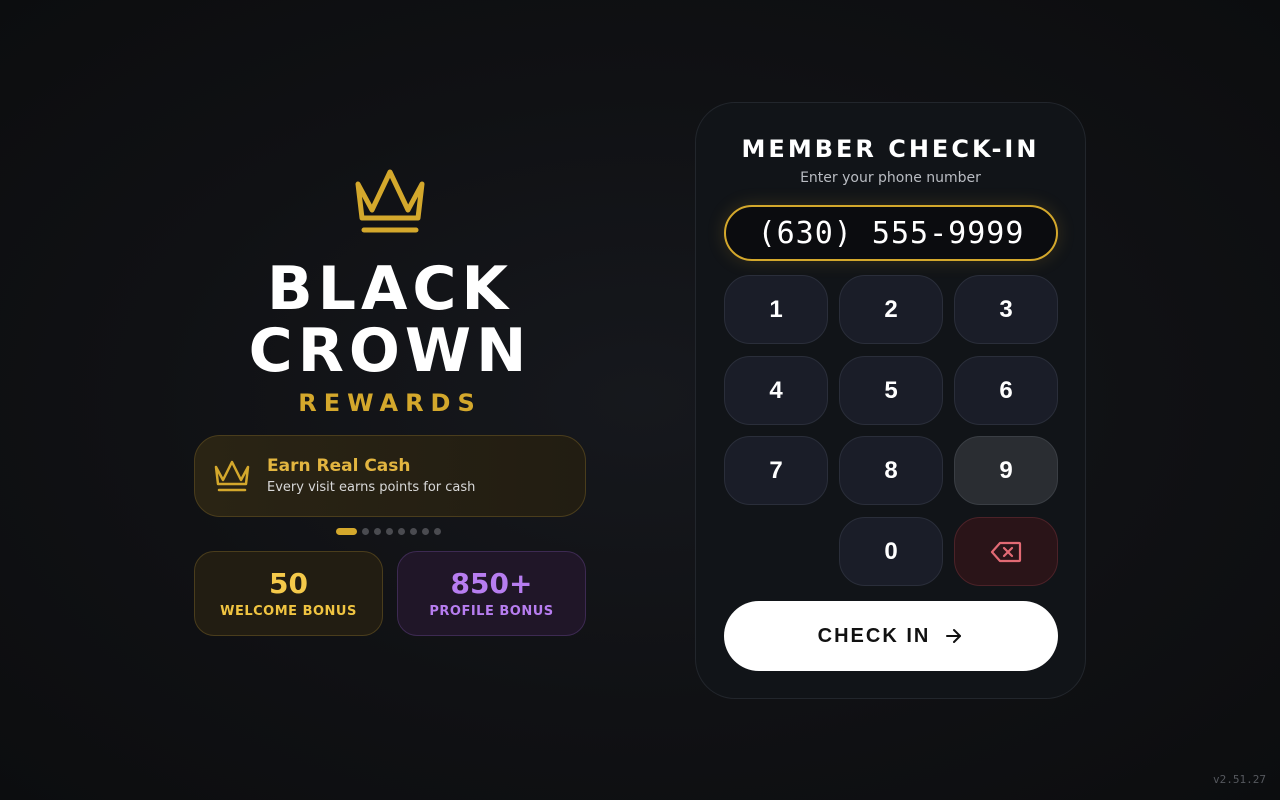 The image size is (1280, 800). Describe the element at coordinates (776, 470) in the screenshot. I see `keypad-key-7: 7` at that location.